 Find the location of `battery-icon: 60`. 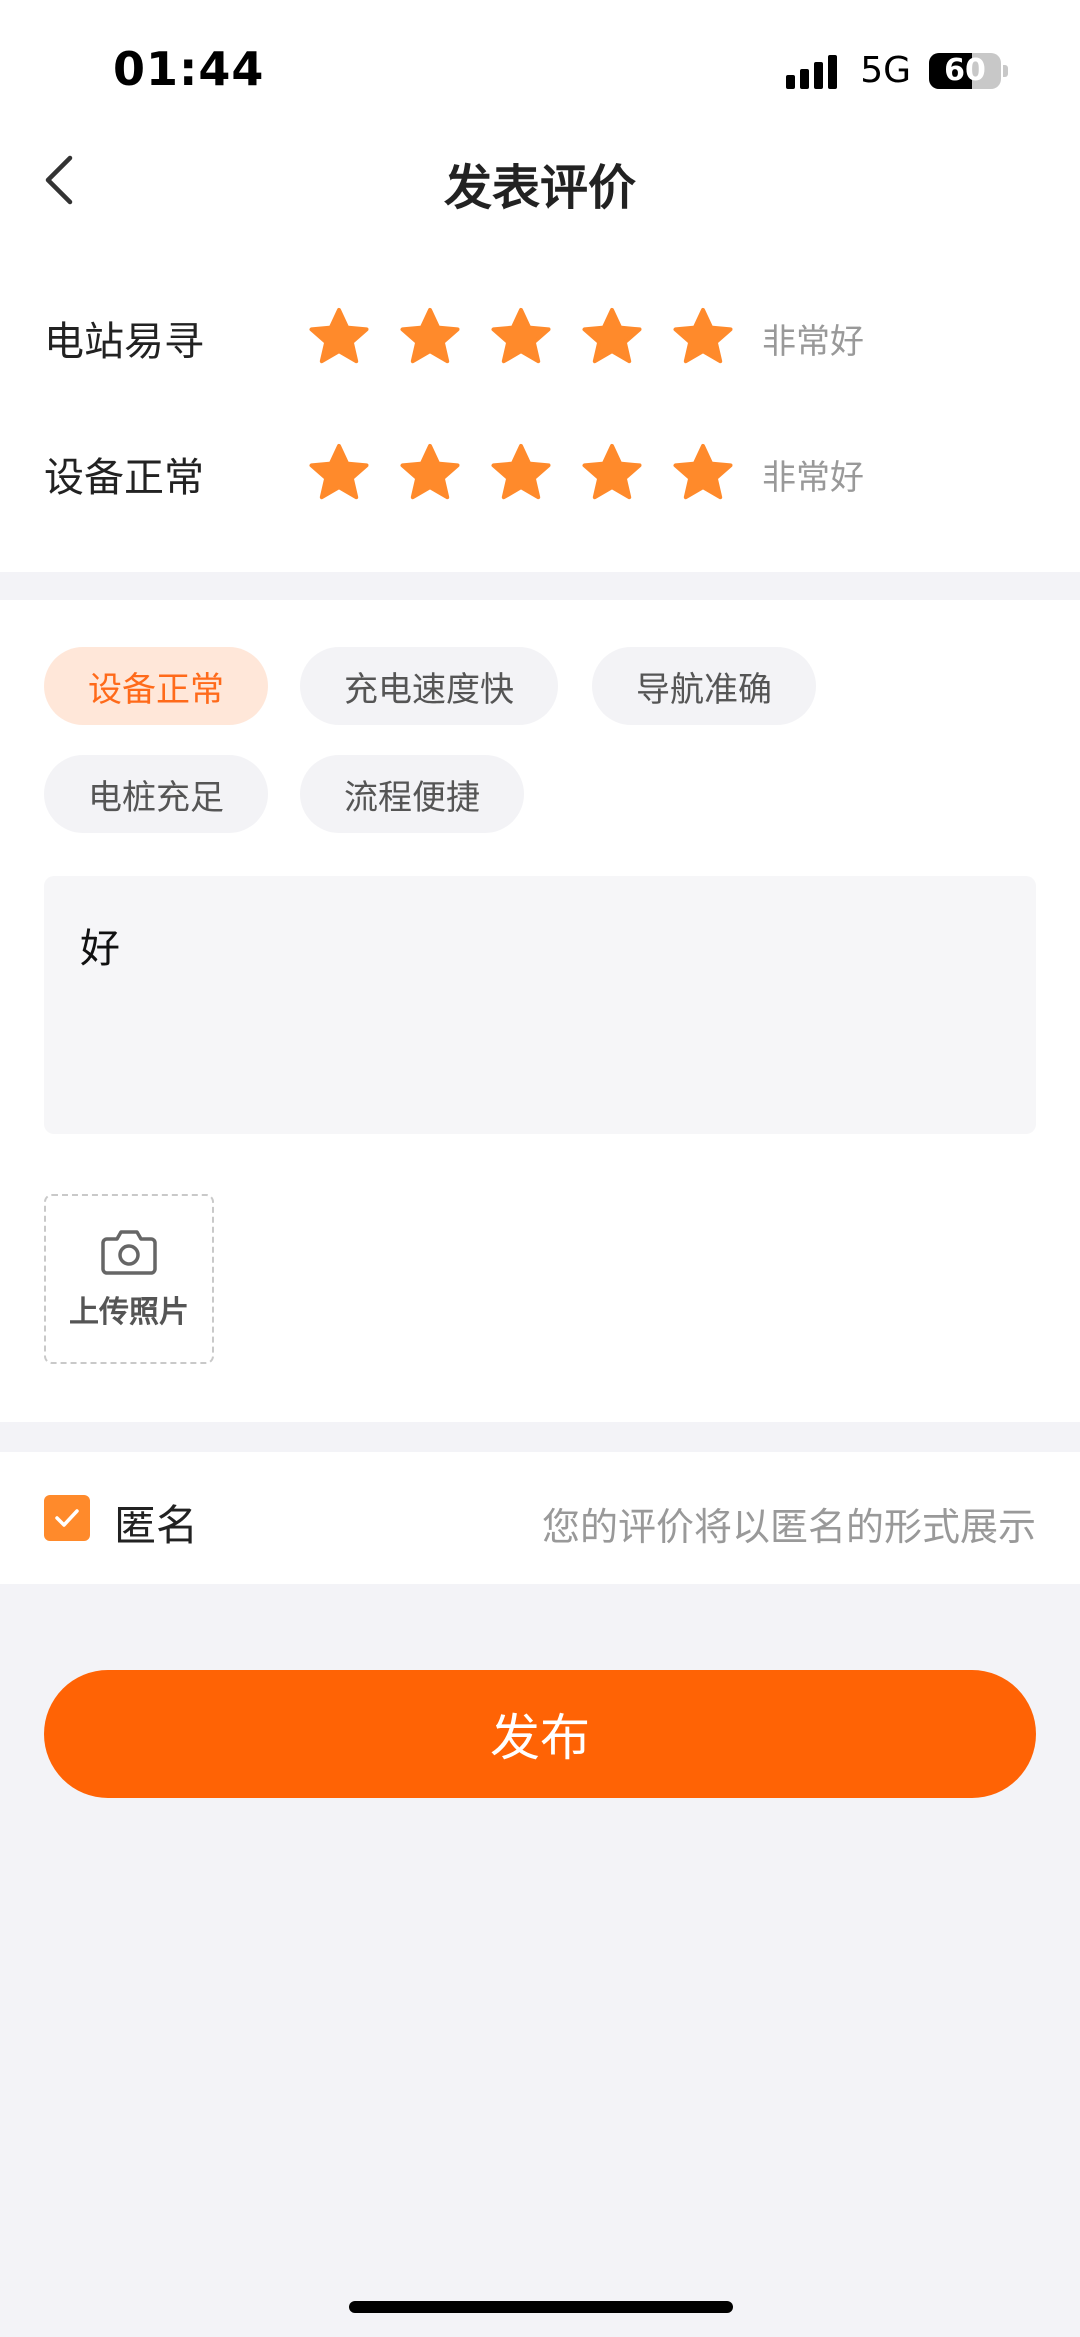

battery-icon: 60 is located at coordinates (965, 70).